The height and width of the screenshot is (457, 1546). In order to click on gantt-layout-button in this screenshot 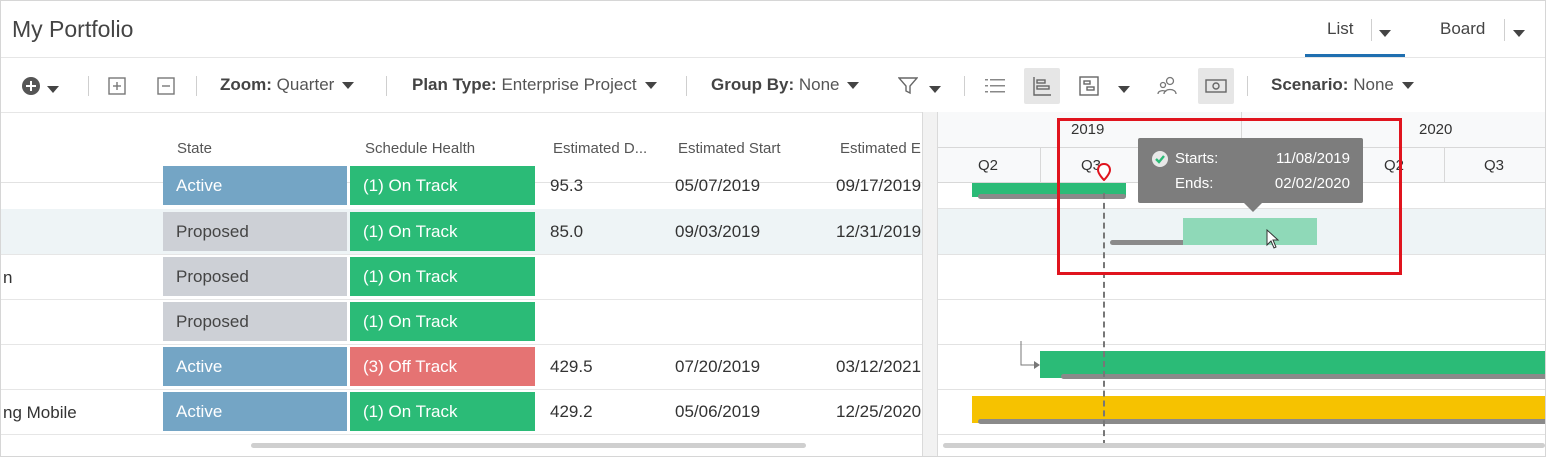, I will do `click(1042, 86)`.